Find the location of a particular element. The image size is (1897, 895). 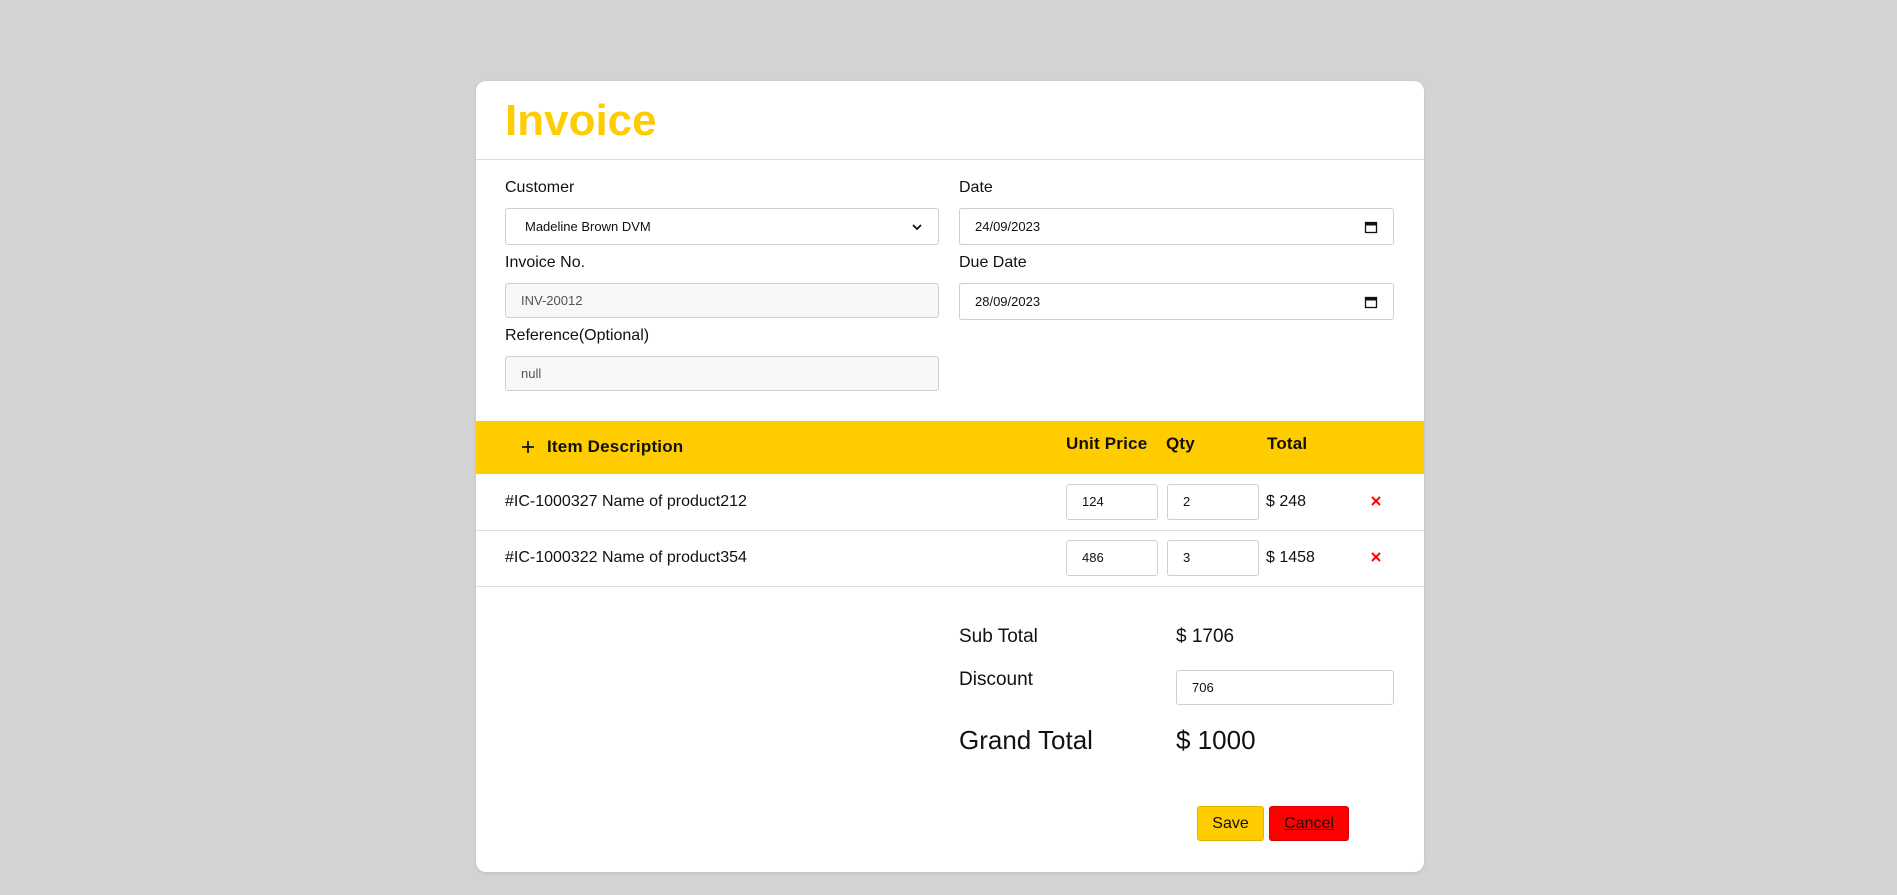

discount-label: Discount is located at coordinates (996, 679).